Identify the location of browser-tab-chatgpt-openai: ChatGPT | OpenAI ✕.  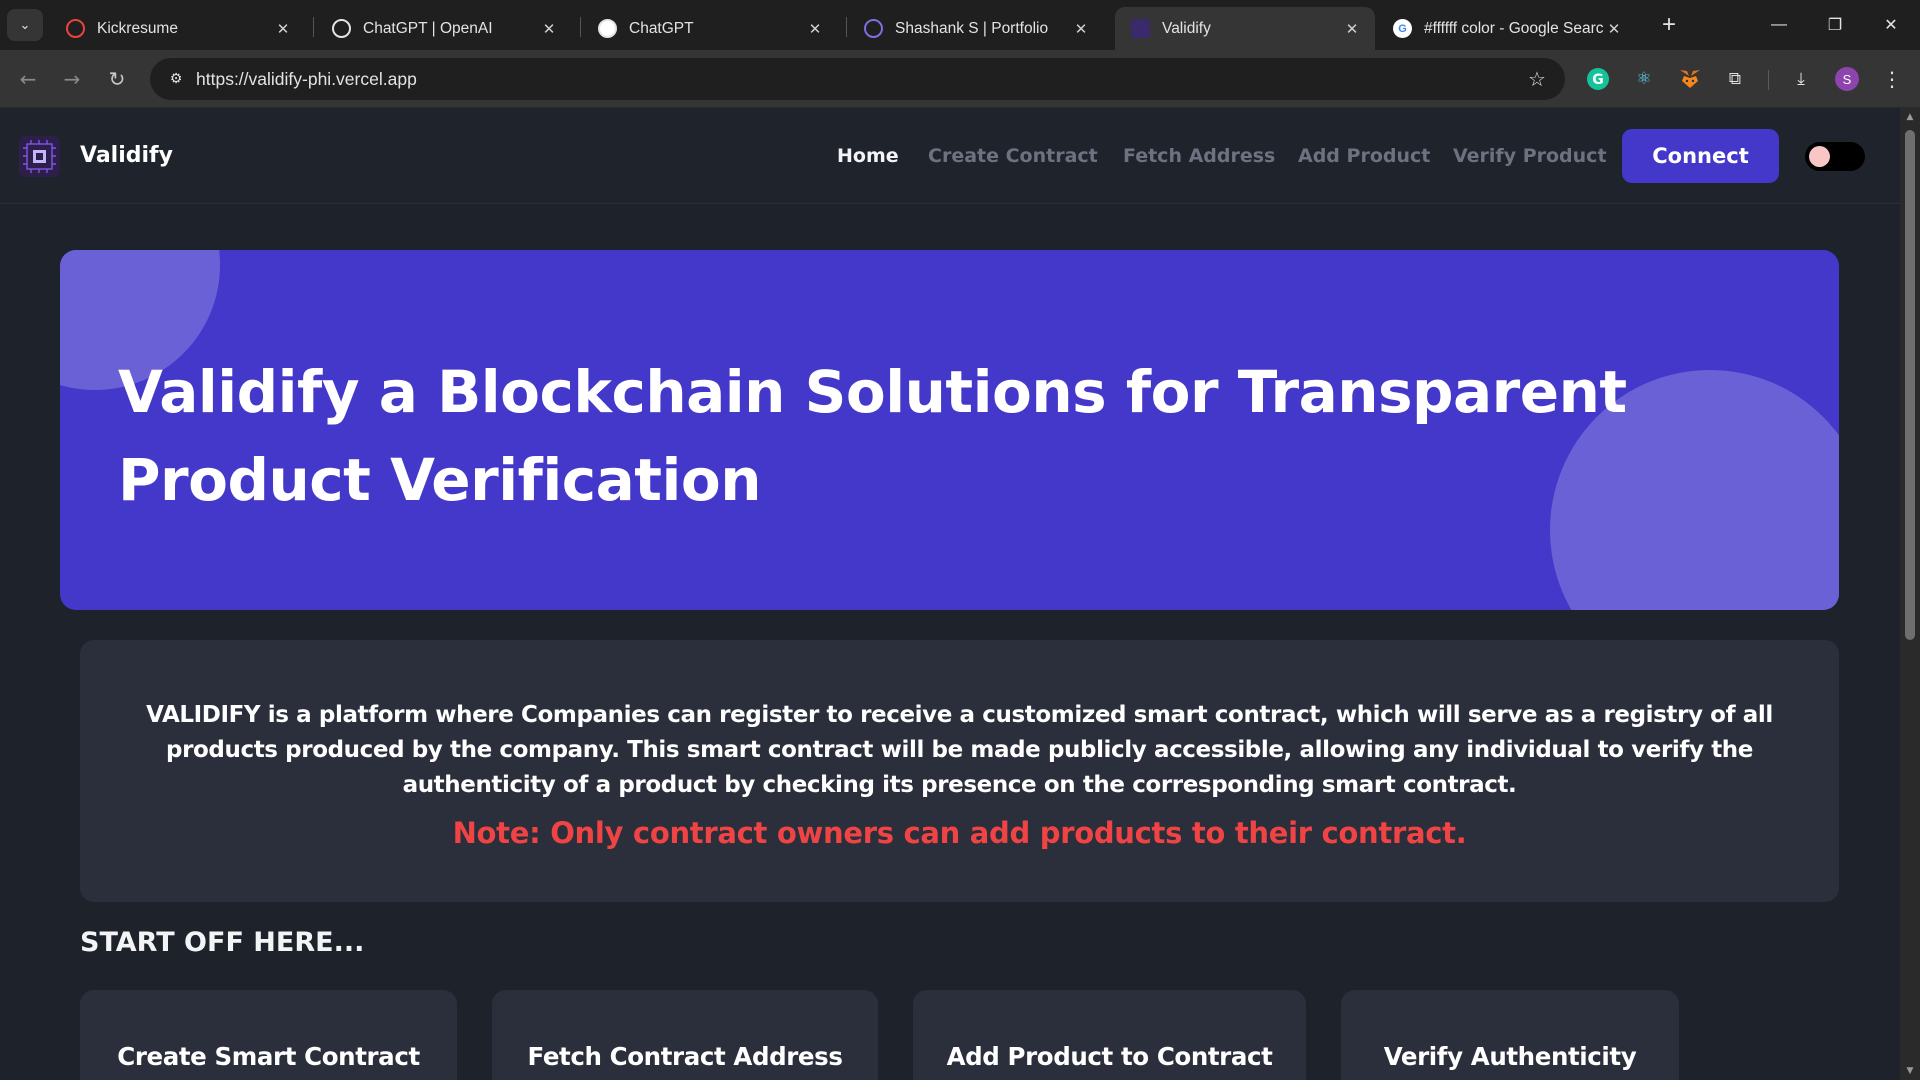
(444, 28).